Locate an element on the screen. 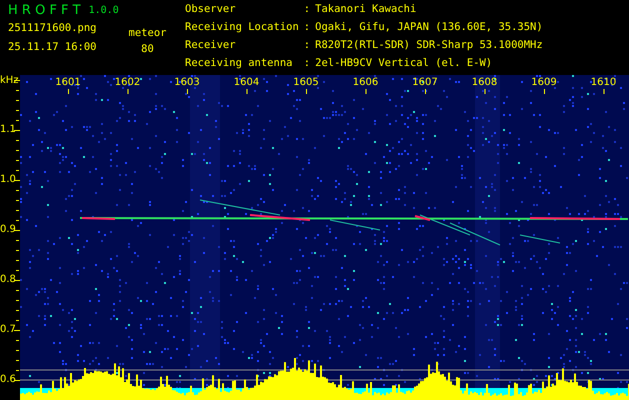 This screenshot has height=400, width=629. info-label: Receiving antenna is located at coordinates (239, 64).